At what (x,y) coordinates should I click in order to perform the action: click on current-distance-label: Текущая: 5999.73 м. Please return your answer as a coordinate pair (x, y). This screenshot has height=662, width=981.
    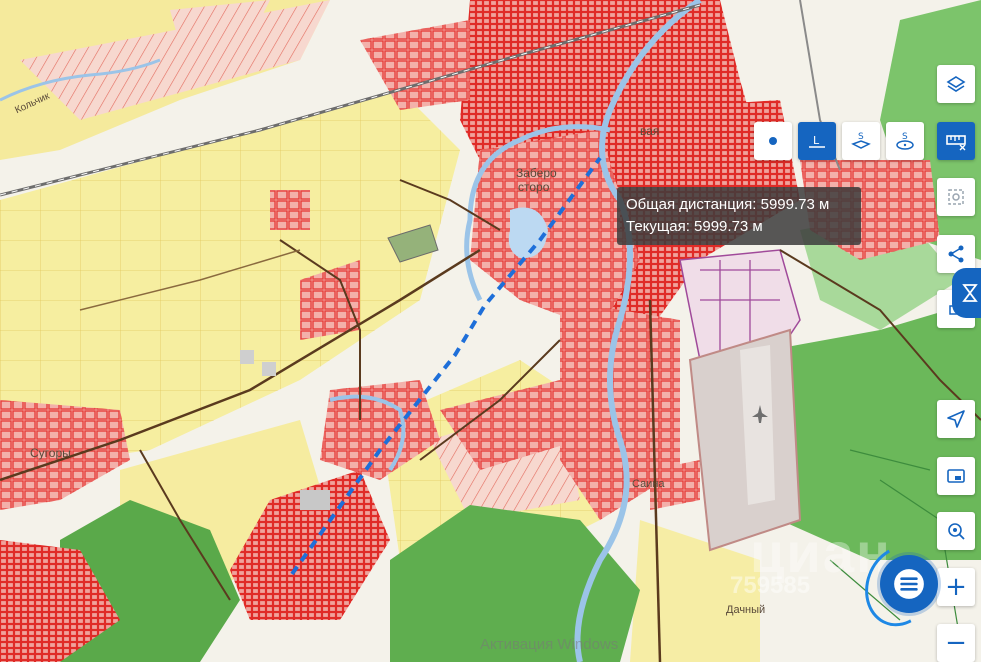
    Looking at the image, I should click on (694, 226).